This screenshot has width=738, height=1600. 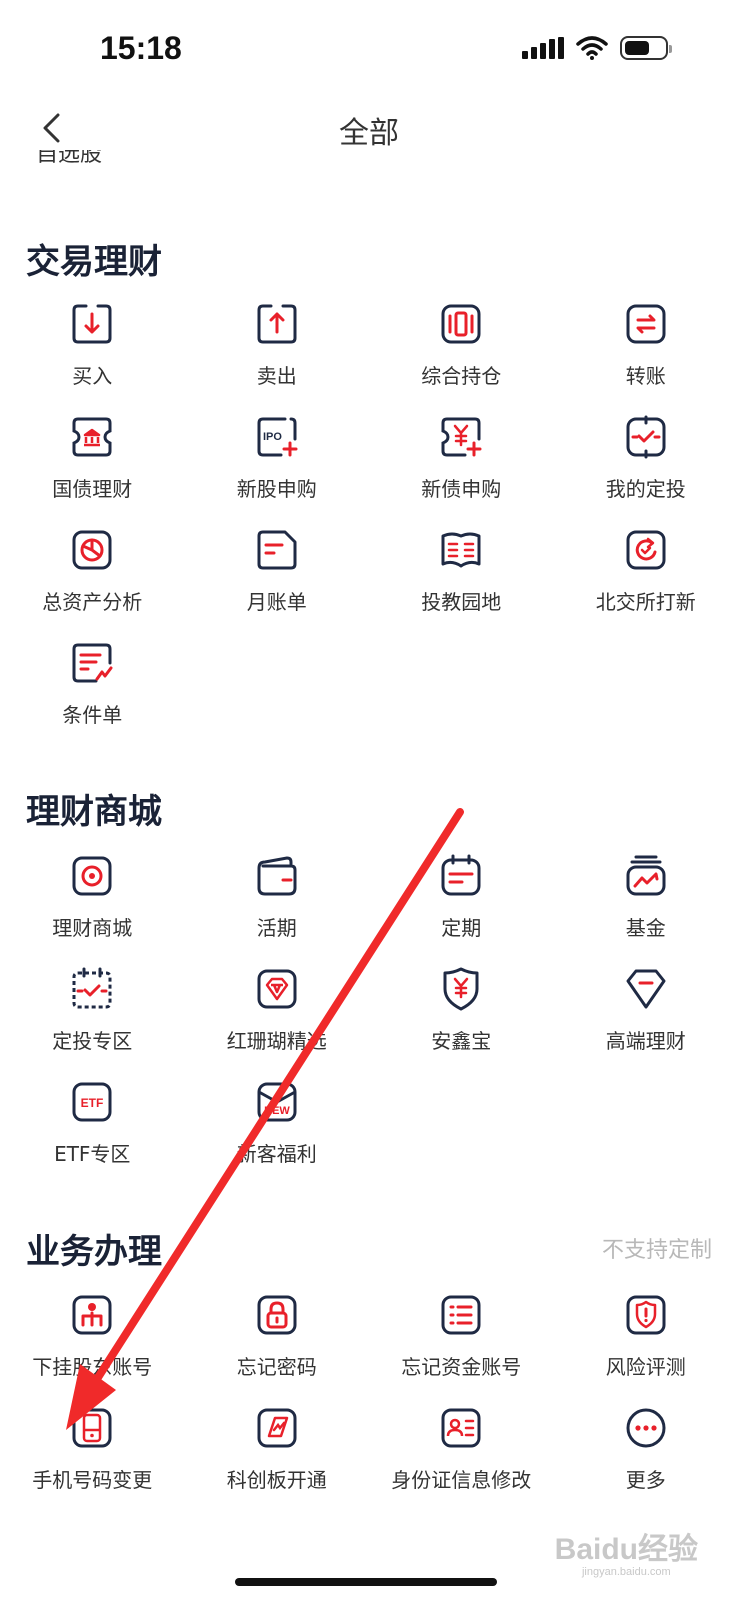 What do you see at coordinates (92, 437) in the screenshot?
I see `bond-icon` at bounding box center [92, 437].